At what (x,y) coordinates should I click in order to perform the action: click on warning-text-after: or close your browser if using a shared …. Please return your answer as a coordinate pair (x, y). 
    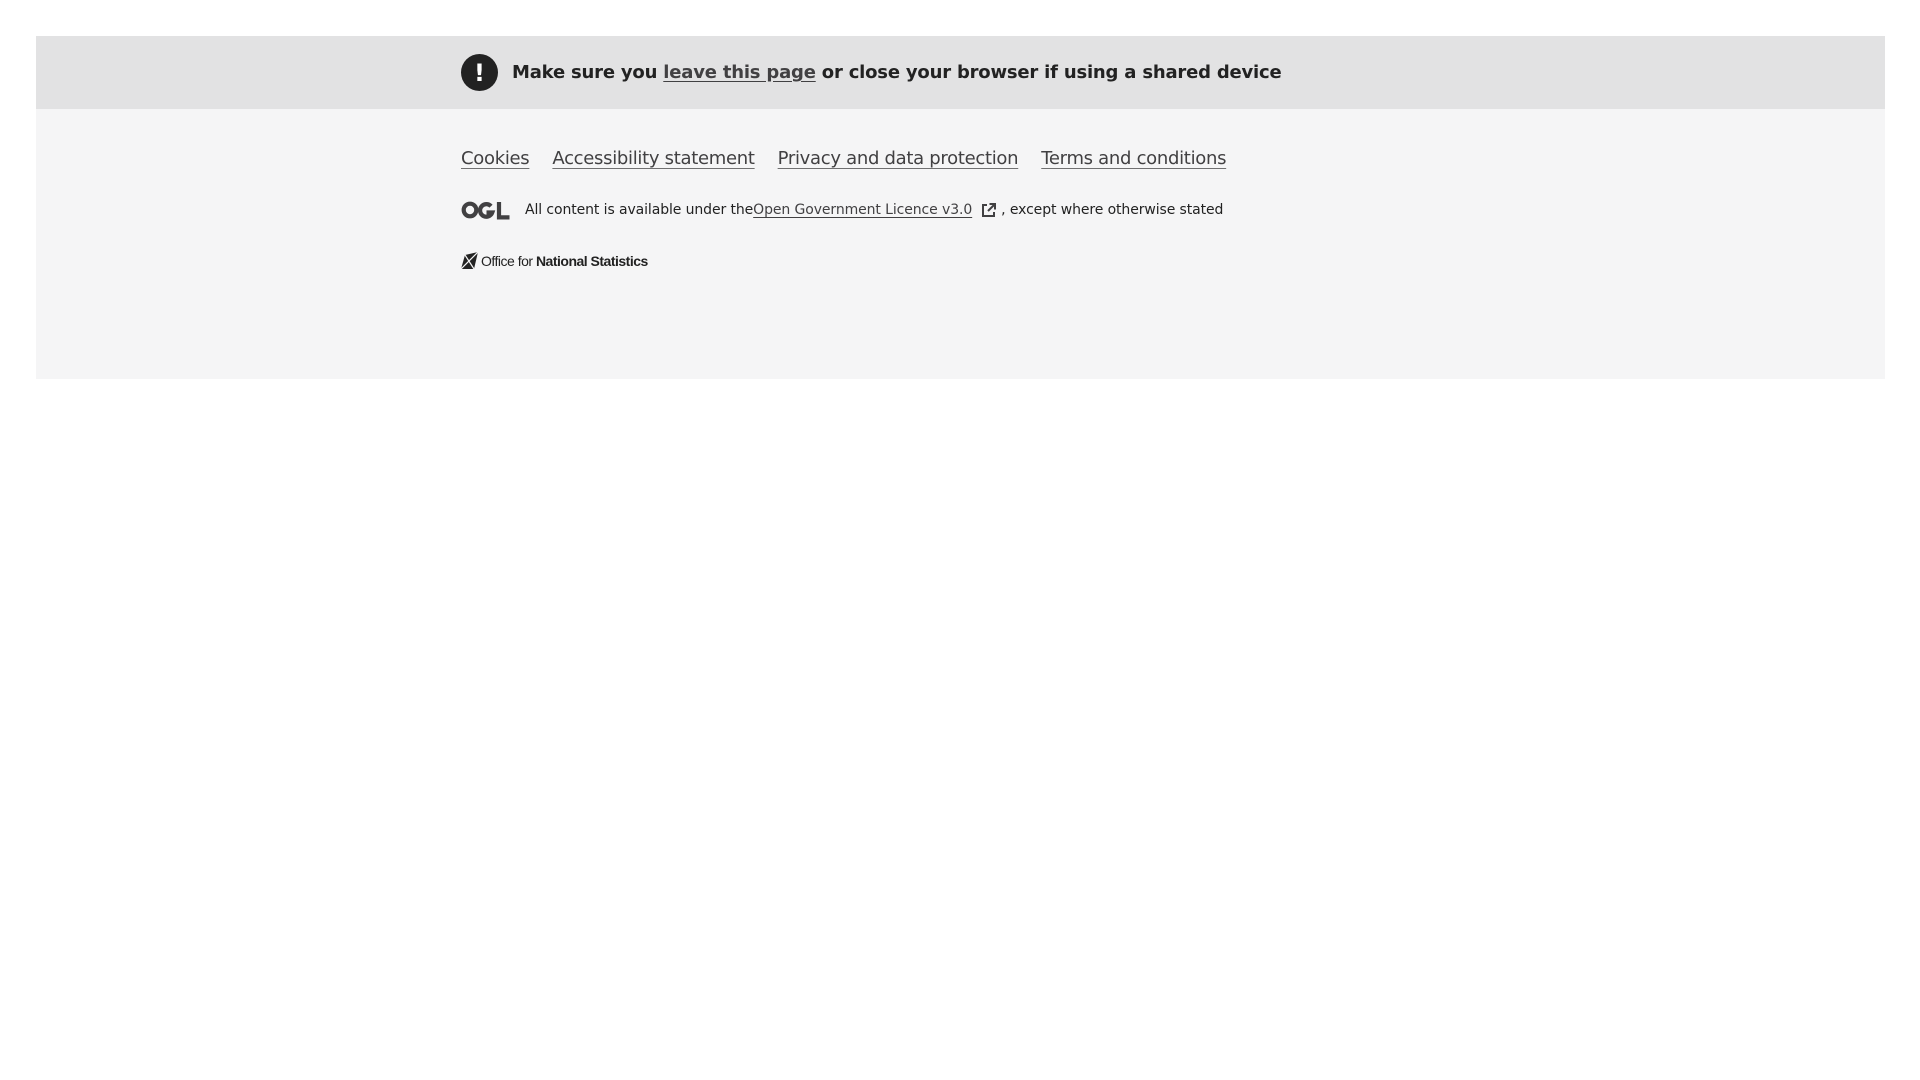
    Looking at the image, I should click on (1048, 72).